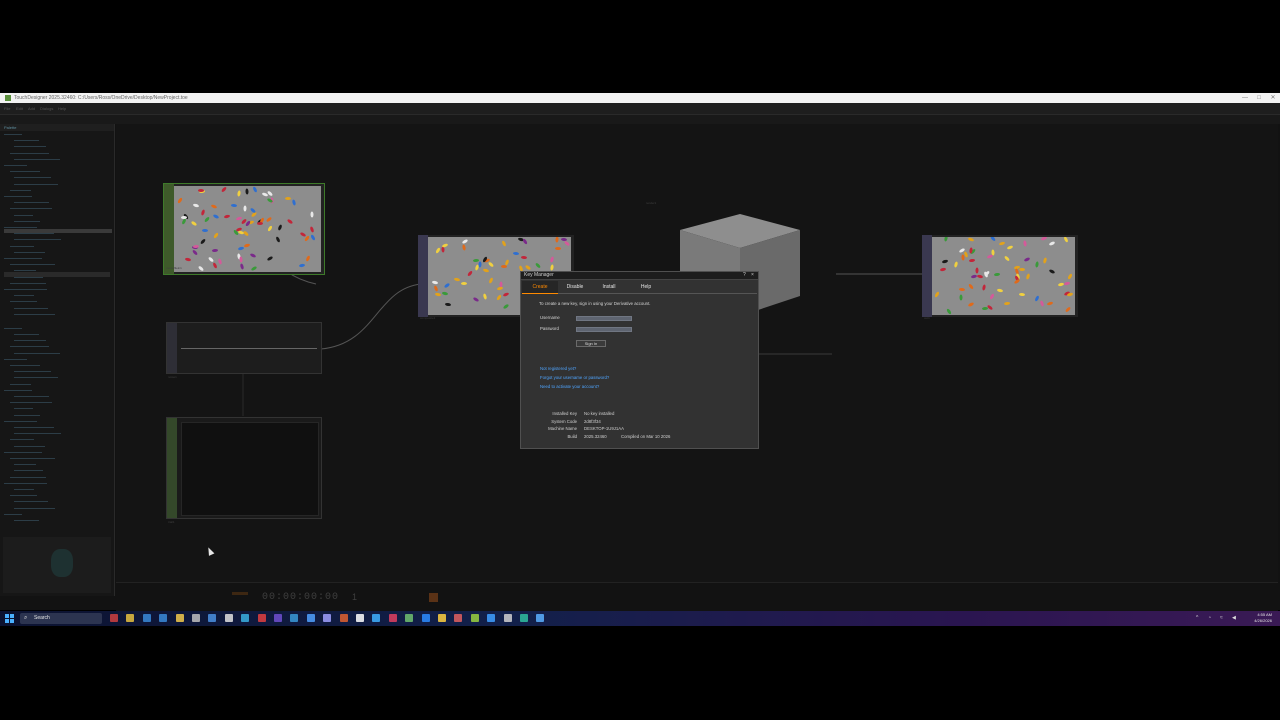  Describe the element at coordinates (591, 343) in the screenshot. I see `sign-in-button: Sign In` at that location.